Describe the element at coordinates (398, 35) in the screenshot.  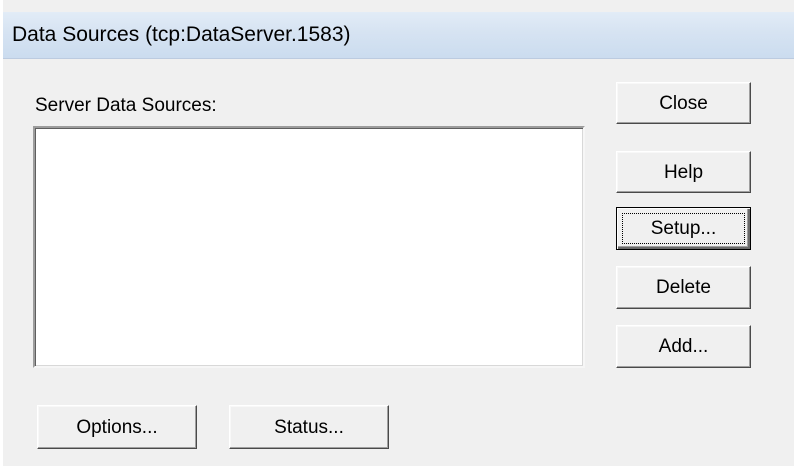
I see `title-bar: Data Sources (tcp:DataServer.1583)` at that location.